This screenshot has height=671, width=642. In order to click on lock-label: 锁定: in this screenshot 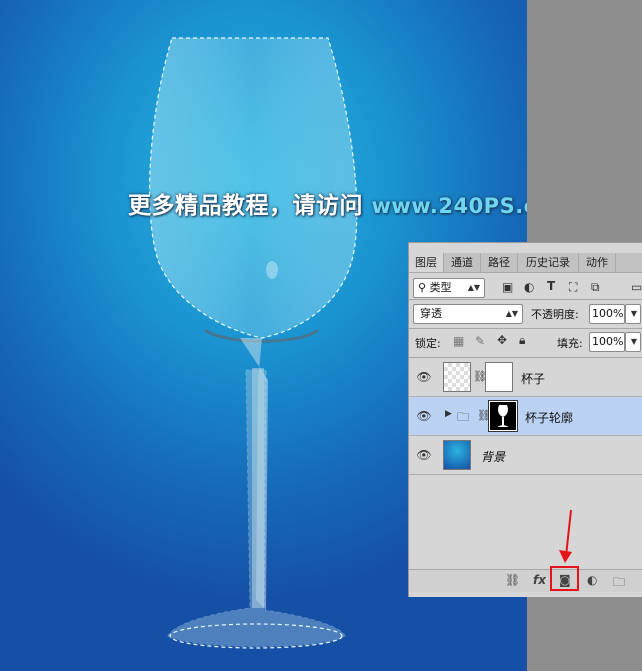, I will do `click(428, 343)`.